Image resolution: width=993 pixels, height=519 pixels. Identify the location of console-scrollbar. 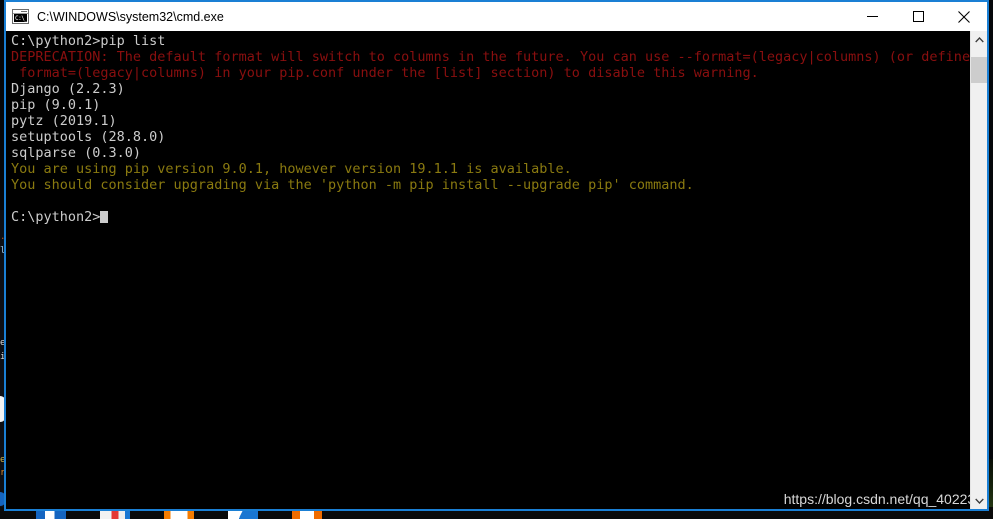
(978, 270).